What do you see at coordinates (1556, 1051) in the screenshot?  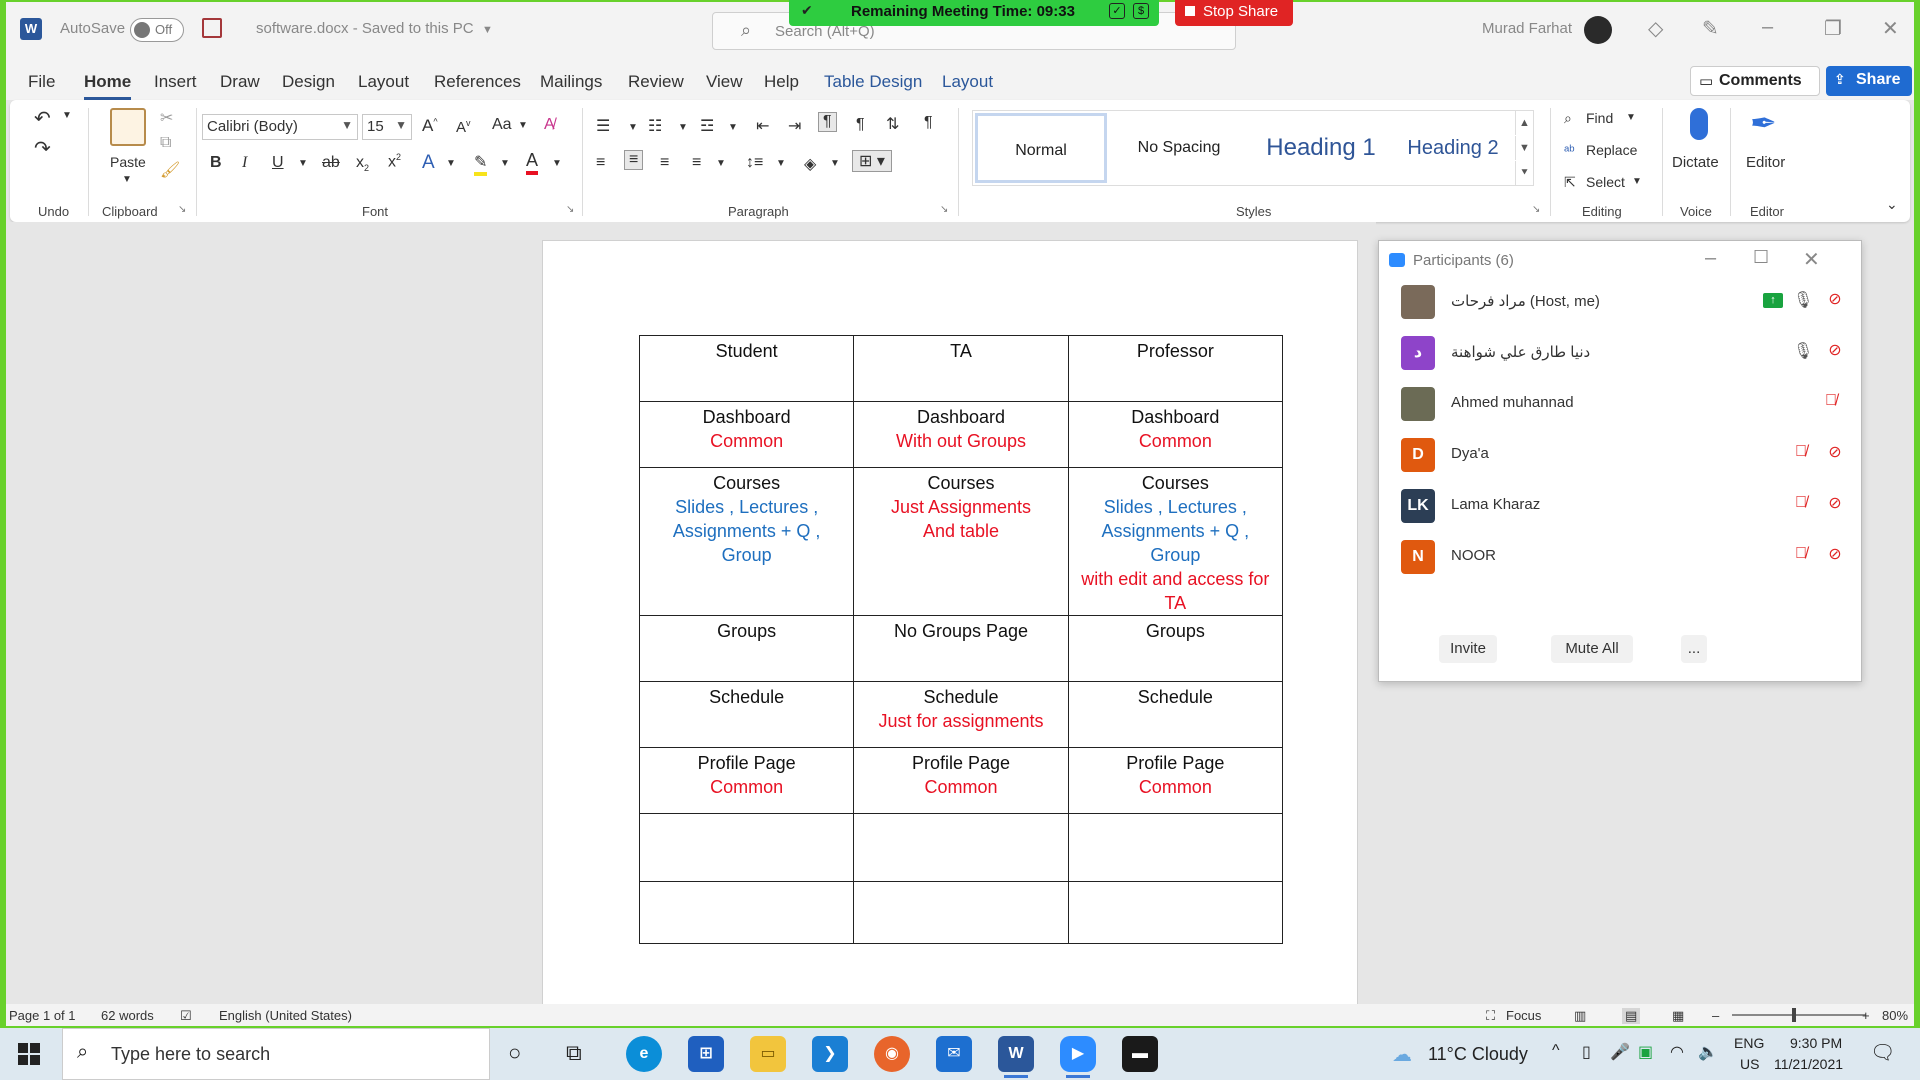 I see `tray-chevron-icon: ^` at bounding box center [1556, 1051].